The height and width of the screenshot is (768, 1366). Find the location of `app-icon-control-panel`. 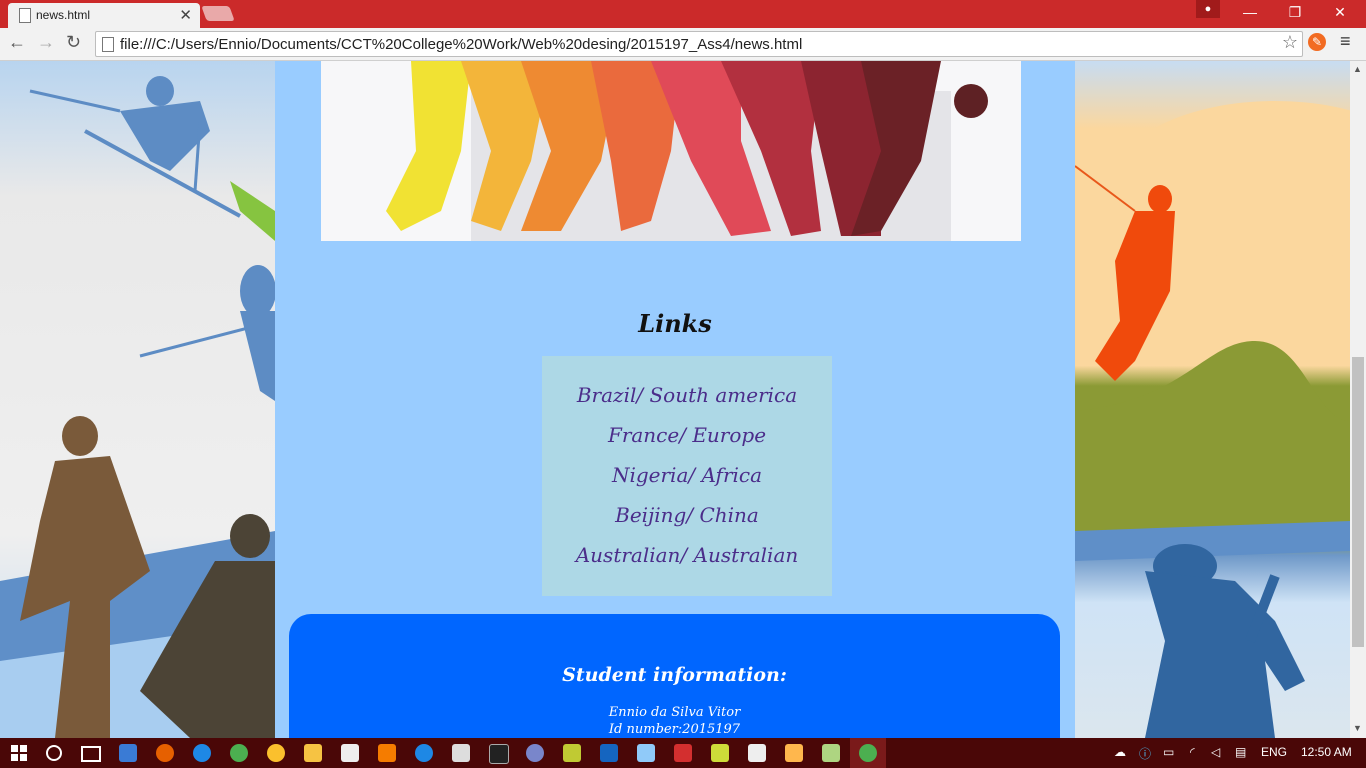

app-icon-control-panel is located at coordinates (128, 753).